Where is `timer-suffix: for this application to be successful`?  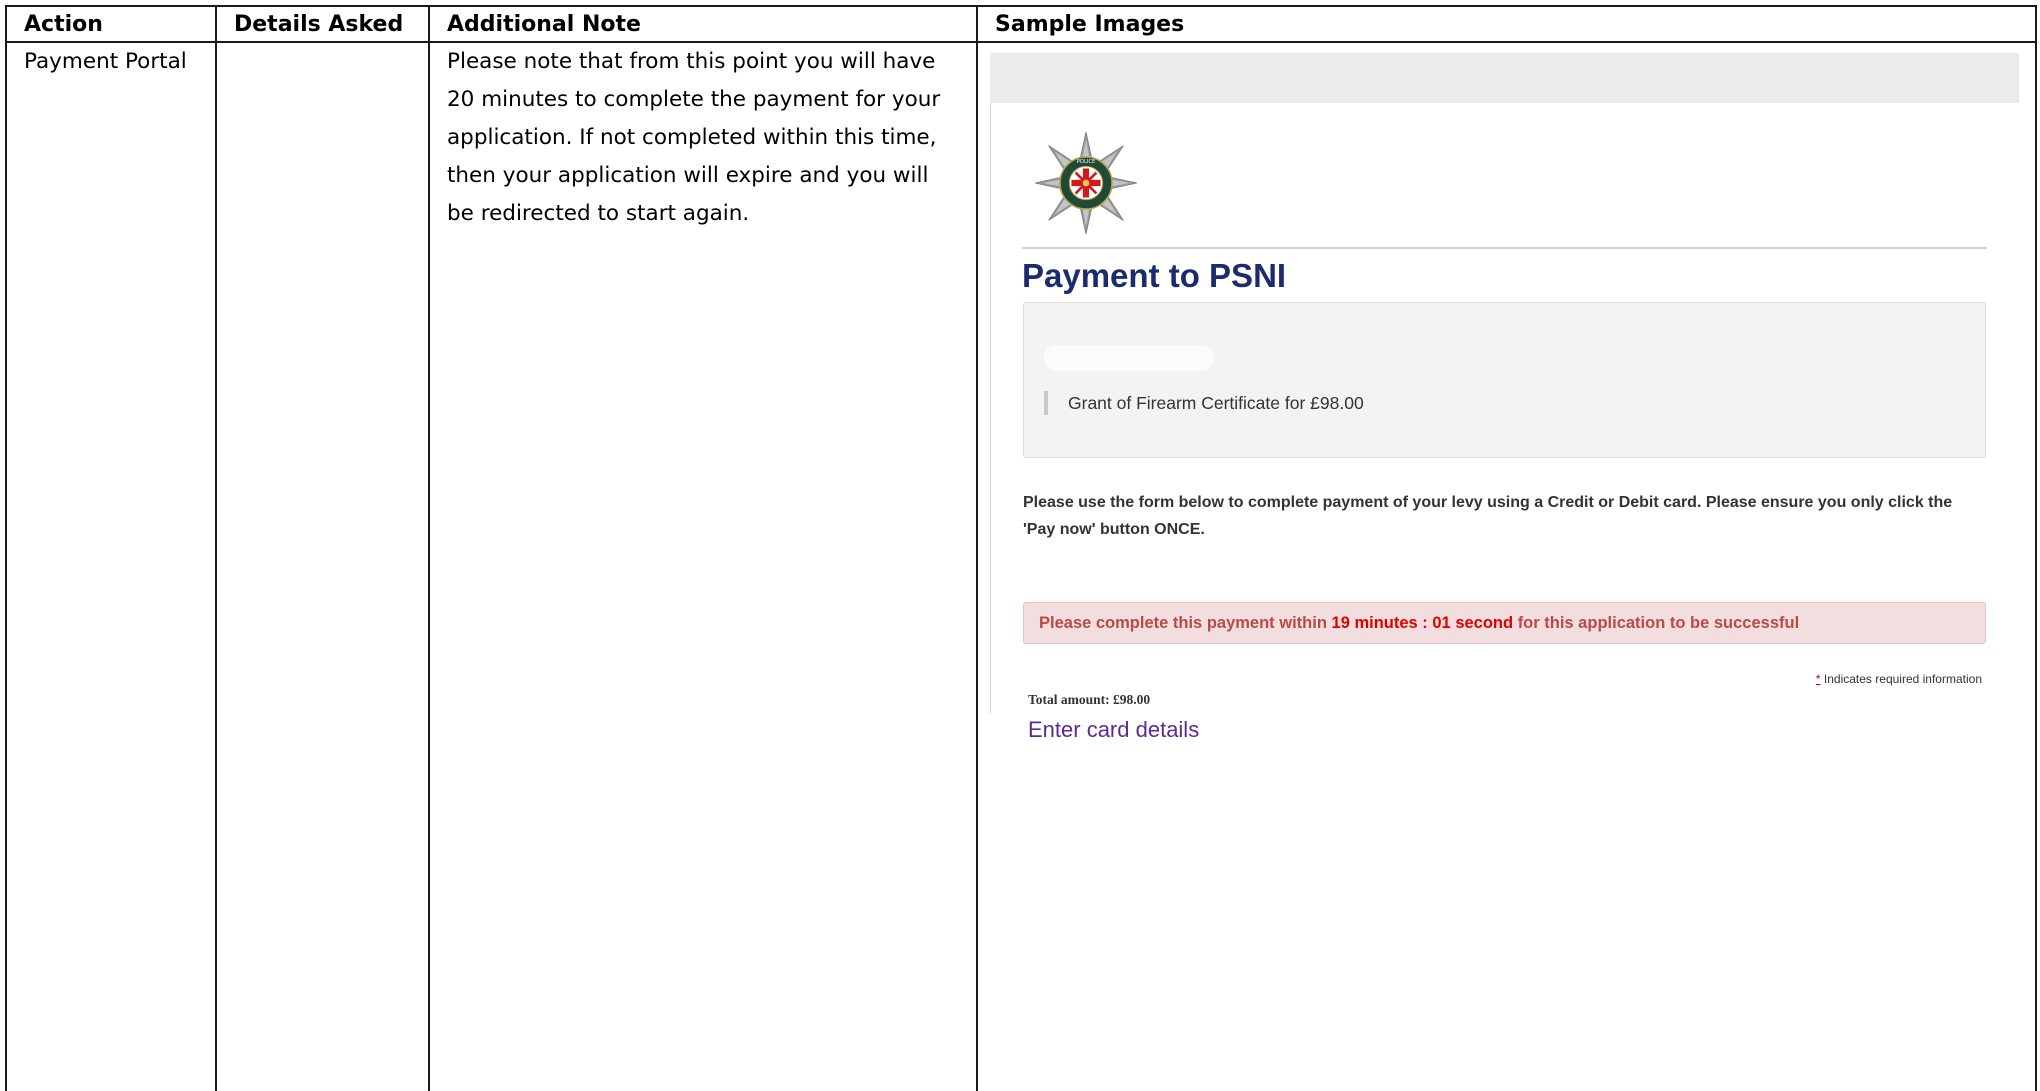 timer-suffix: for this application to be successful is located at coordinates (1658, 623).